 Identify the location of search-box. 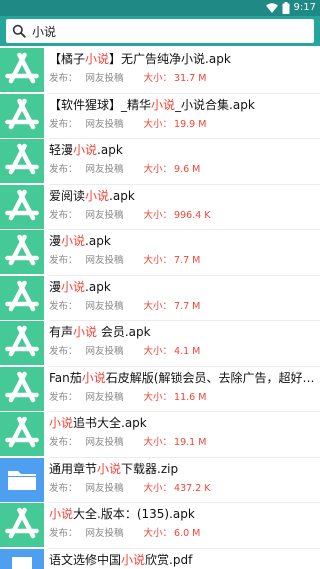
(160, 31).